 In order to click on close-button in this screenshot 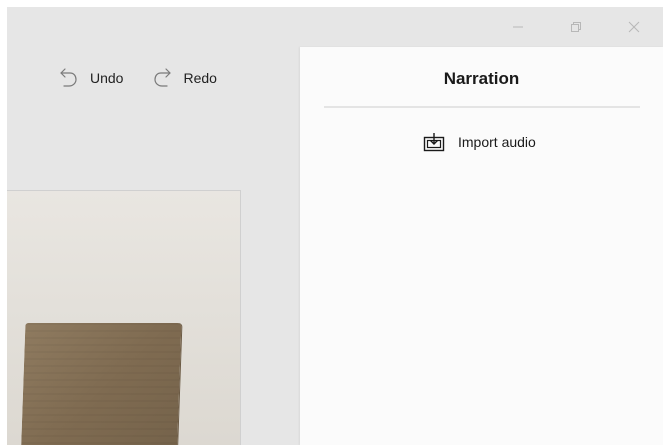, I will do `click(634, 27)`.